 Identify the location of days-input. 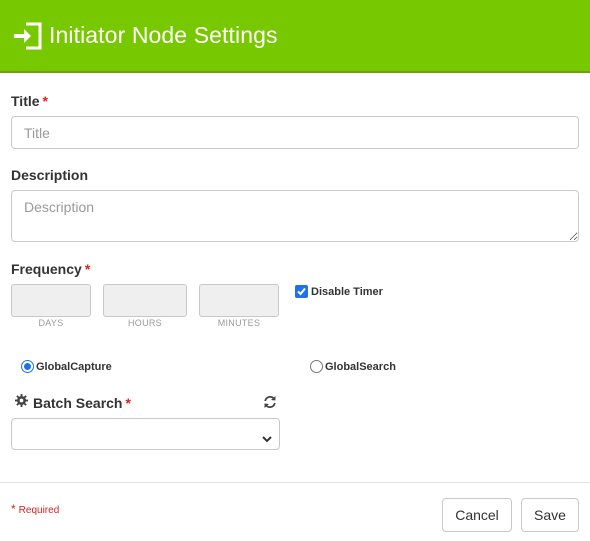
(51, 300).